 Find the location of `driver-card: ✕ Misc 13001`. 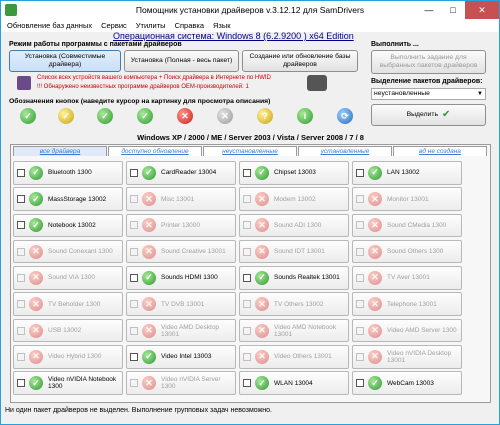

driver-card: ✕ Misc 13001 is located at coordinates (181, 199).